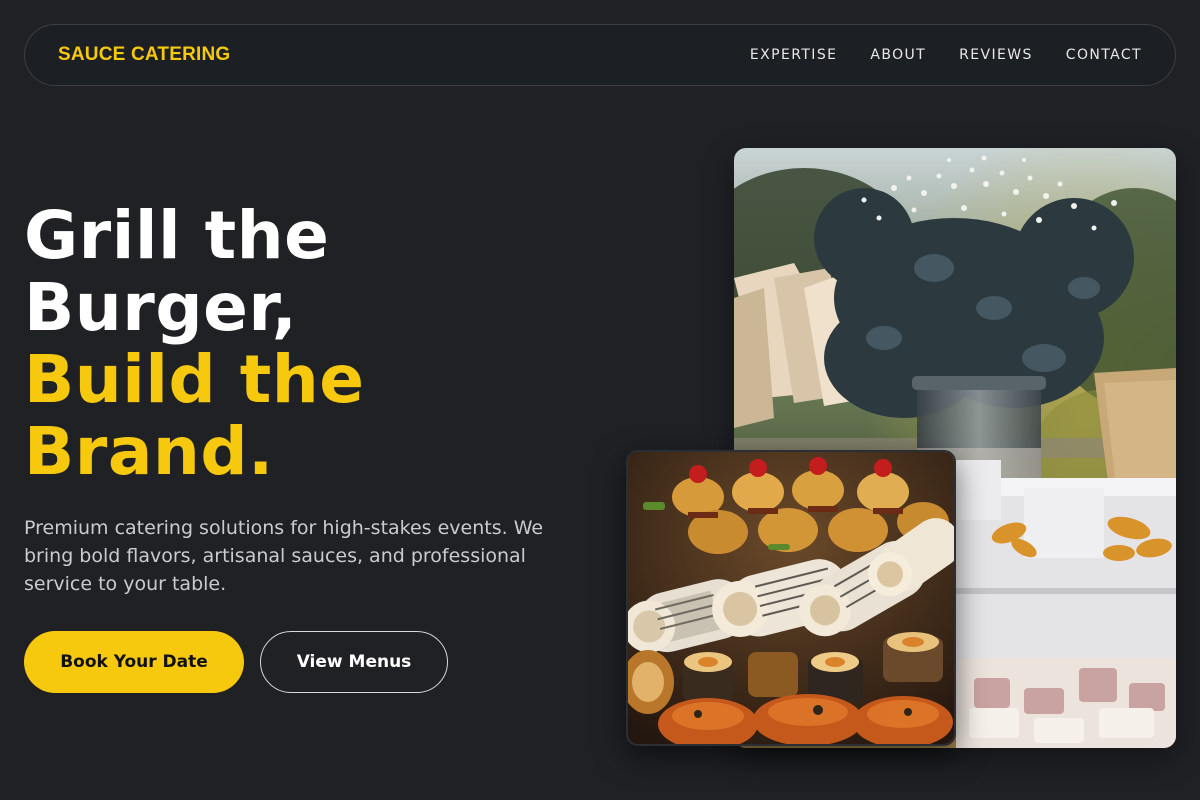 Image resolution: width=1200 pixels, height=800 pixels. I want to click on nav-links: EXPERTISE ABOUT REVIEWS CONTACT, so click(946, 55).